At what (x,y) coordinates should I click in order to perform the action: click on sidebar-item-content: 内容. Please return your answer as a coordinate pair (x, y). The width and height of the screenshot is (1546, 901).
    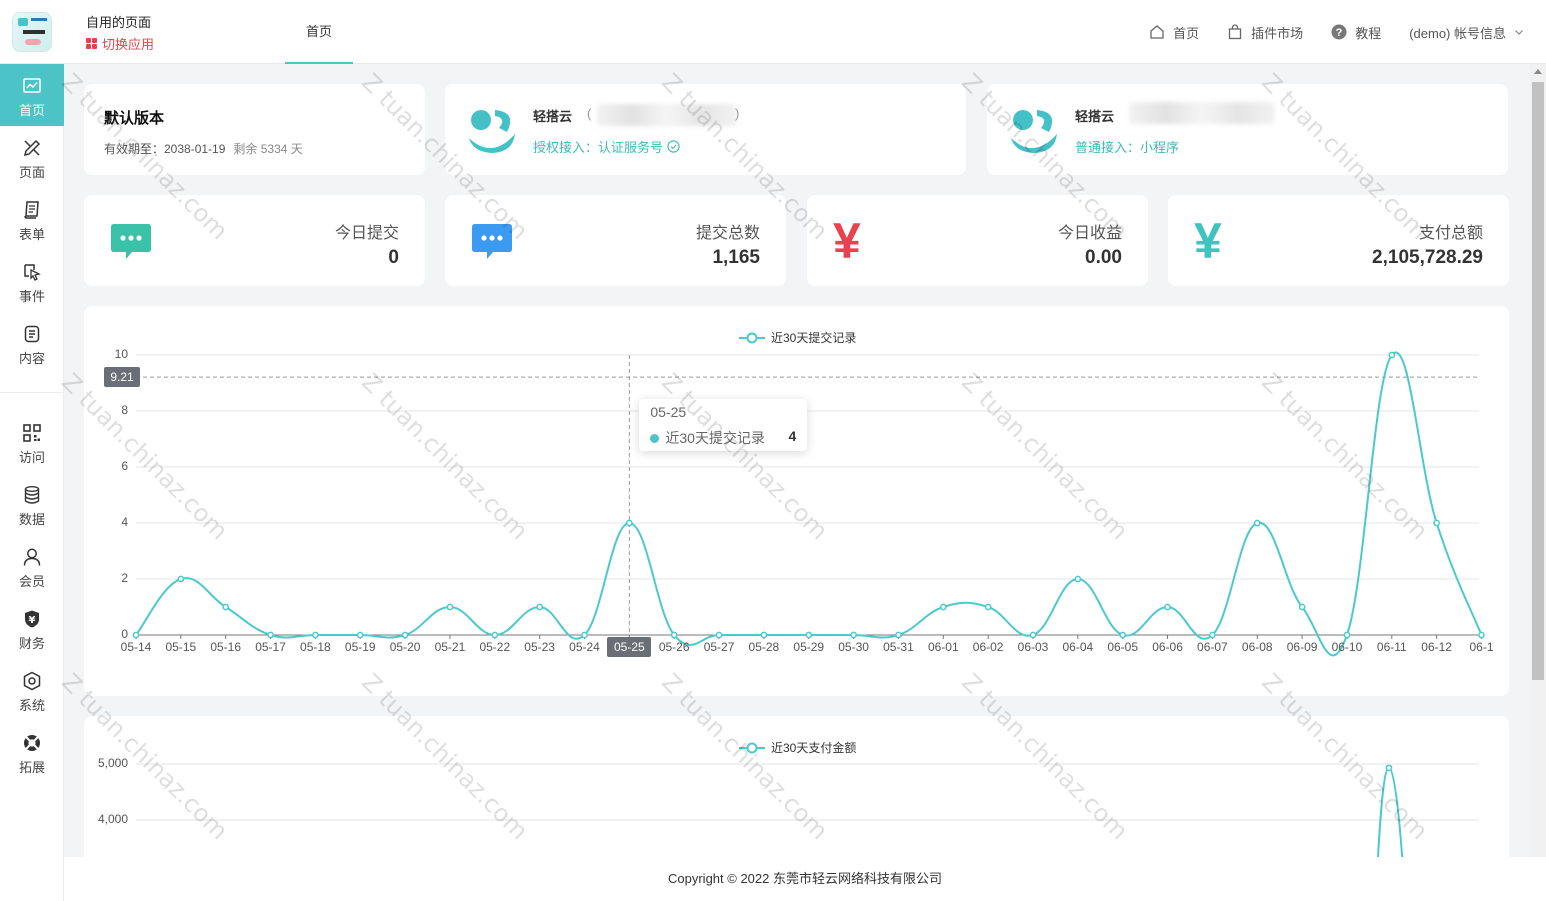
    Looking at the image, I should click on (32, 343).